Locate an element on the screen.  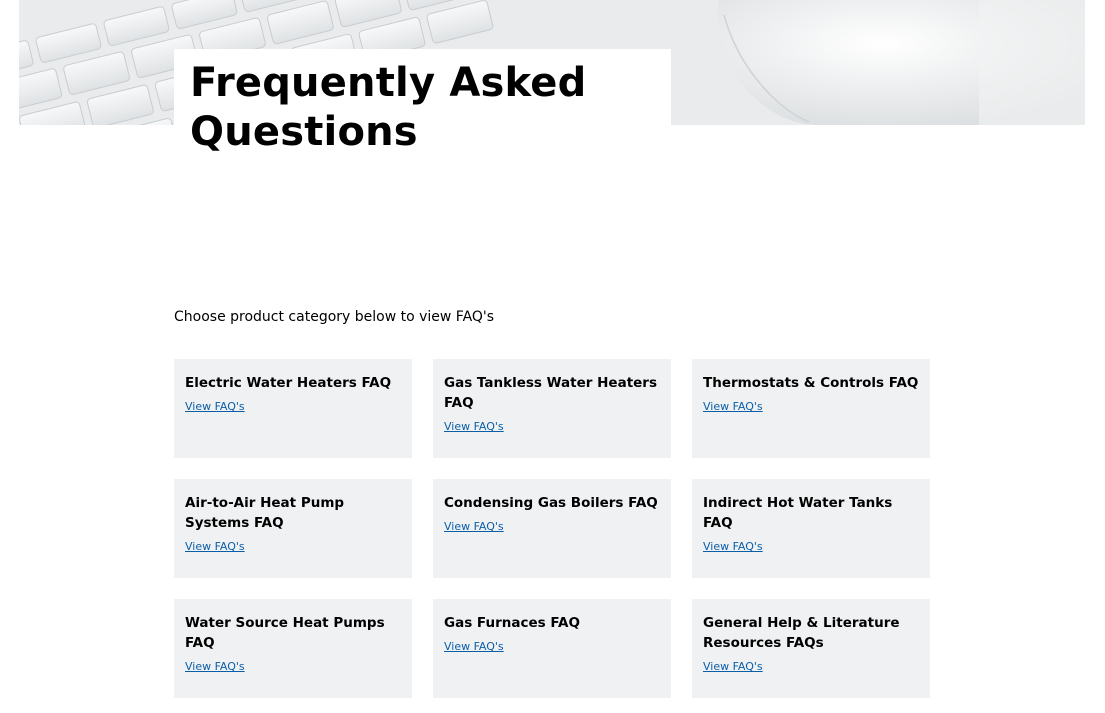
faq-card-indirect-hot-water-tanks: Indirect Hot Water Tanks FAQ View FAQ's is located at coordinates (811, 528).